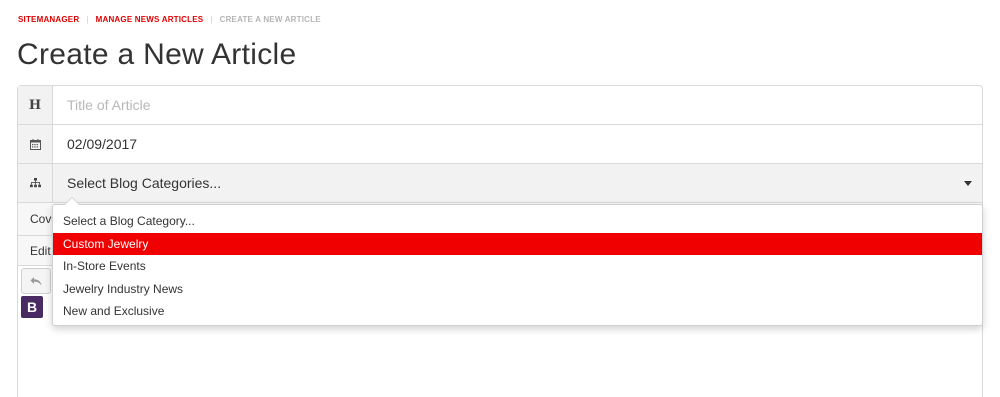 This screenshot has height=397, width=1000. Describe the element at coordinates (72, 201) in the screenshot. I see `dropdown-pointer` at that location.